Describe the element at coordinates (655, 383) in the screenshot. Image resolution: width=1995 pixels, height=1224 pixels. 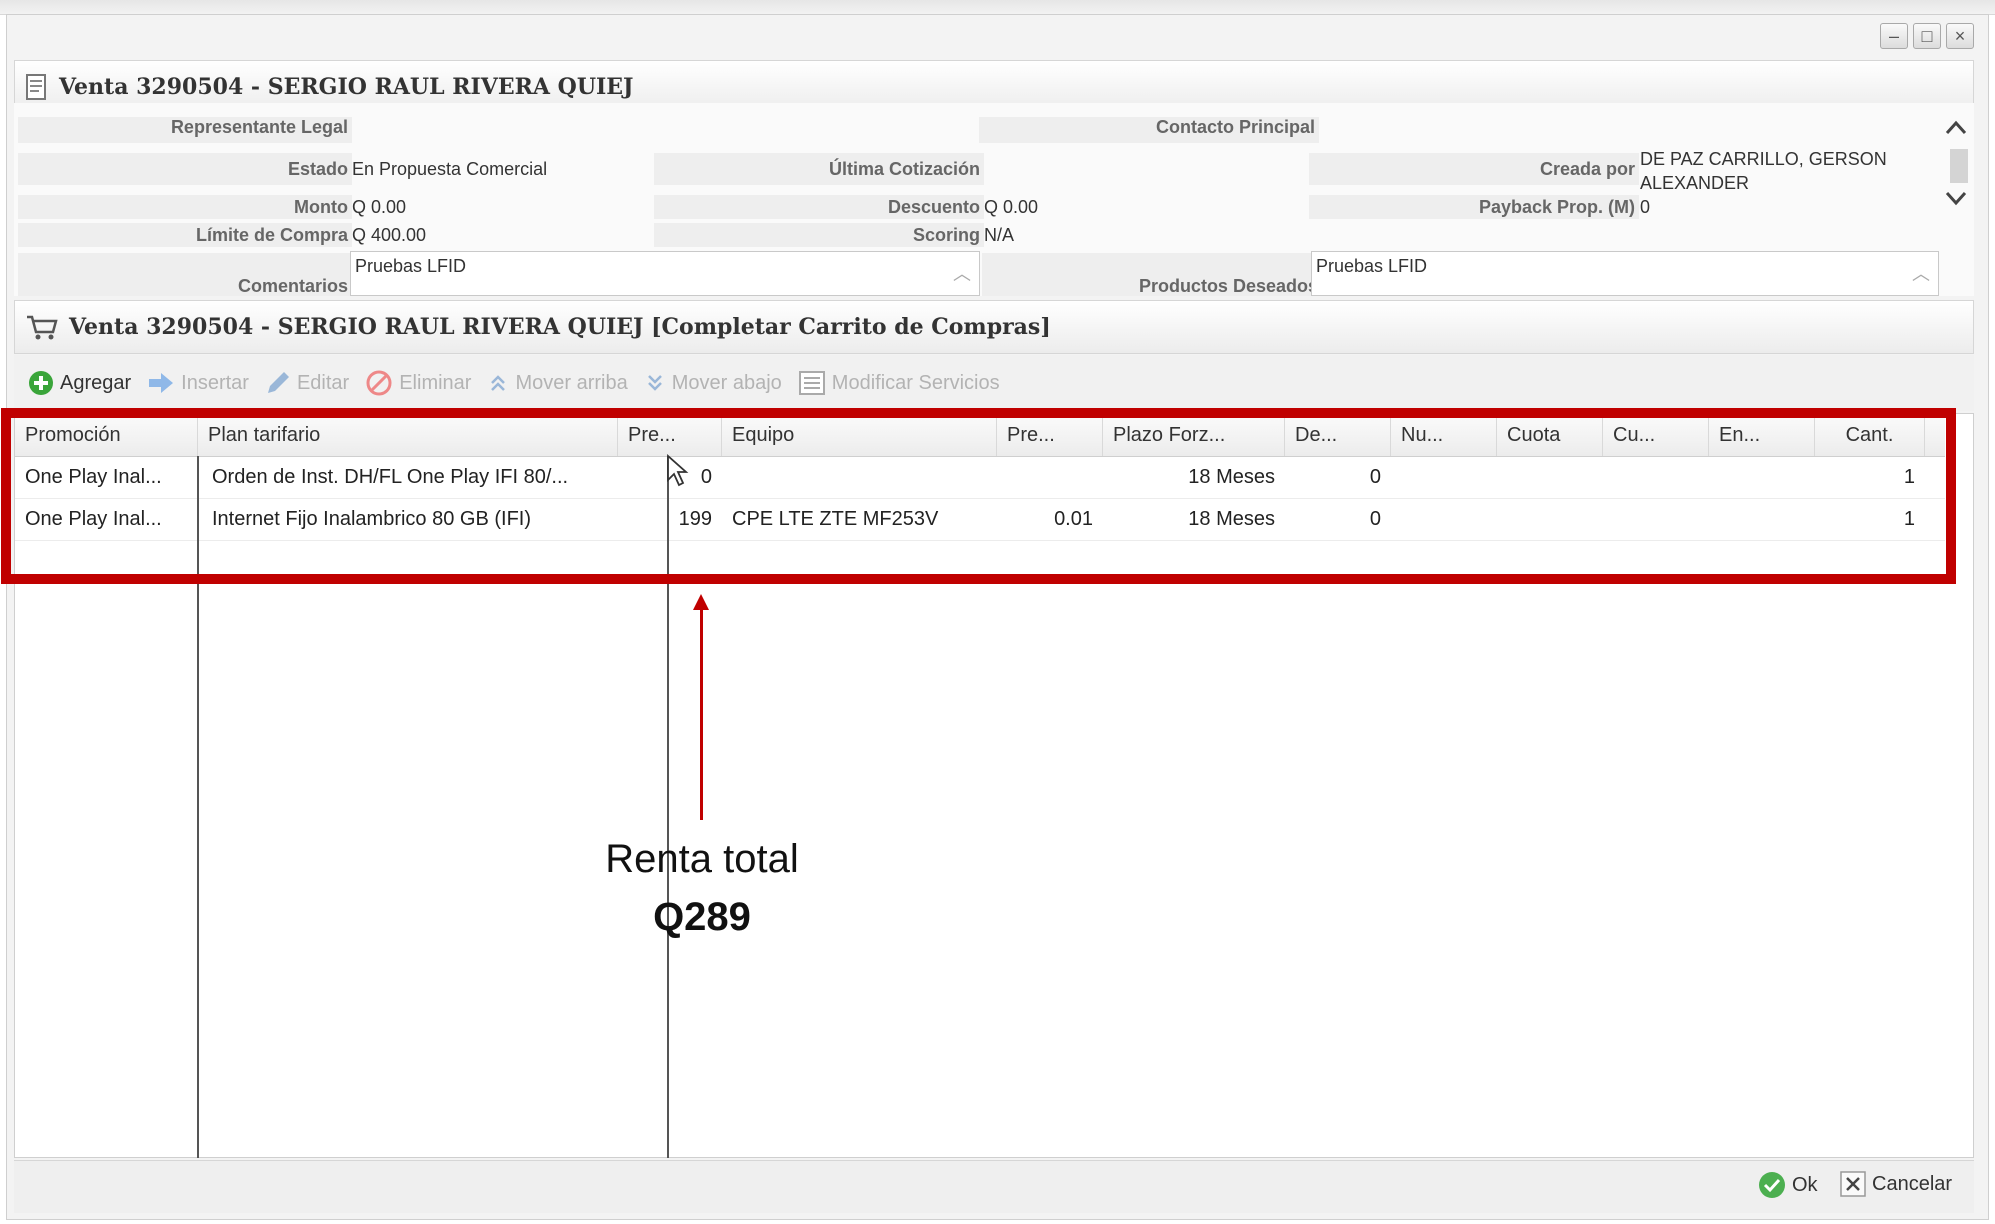
I see `double-chevron-down-icon` at that location.